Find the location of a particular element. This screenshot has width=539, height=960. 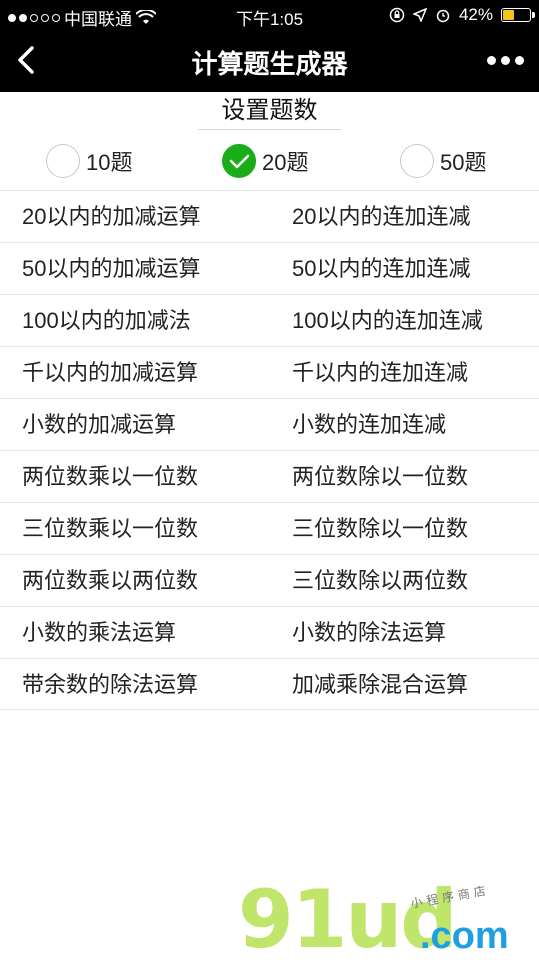

list-item: 100以内的连加连减 is located at coordinates (387, 321).